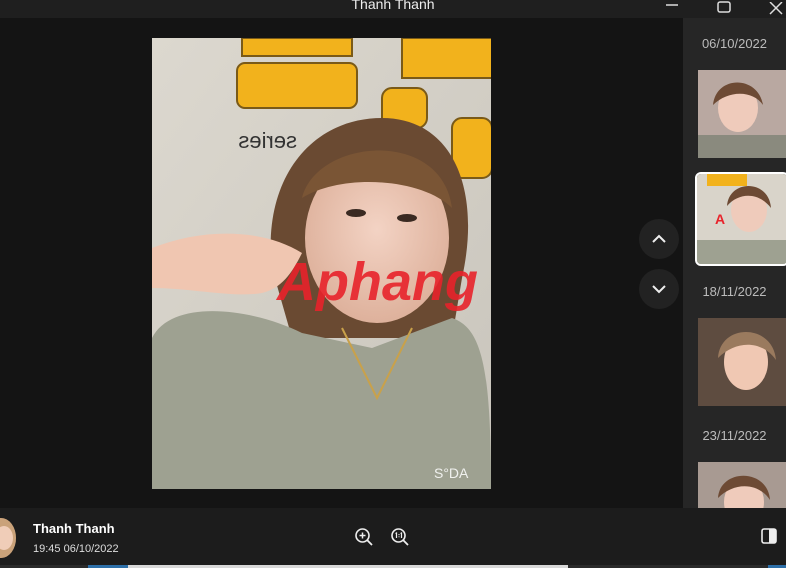 The width and height of the screenshot is (786, 568). I want to click on avatar, so click(8, 538).